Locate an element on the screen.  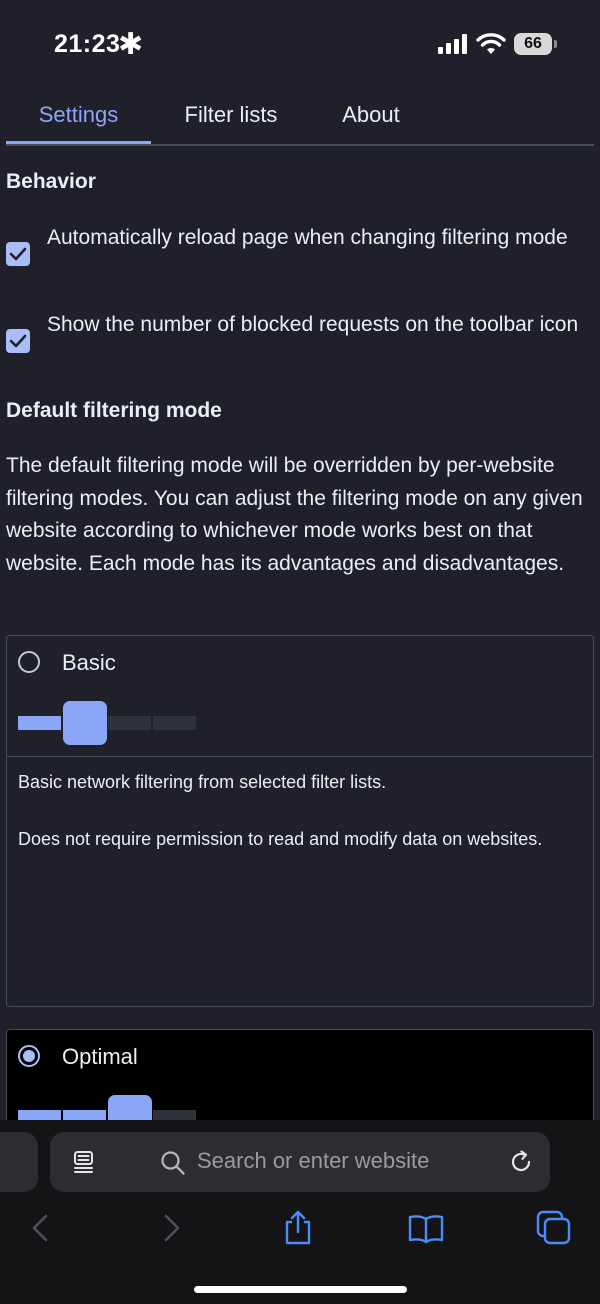
status-bar: 21:23 ✱ 66 is located at coordinates (300, 45).